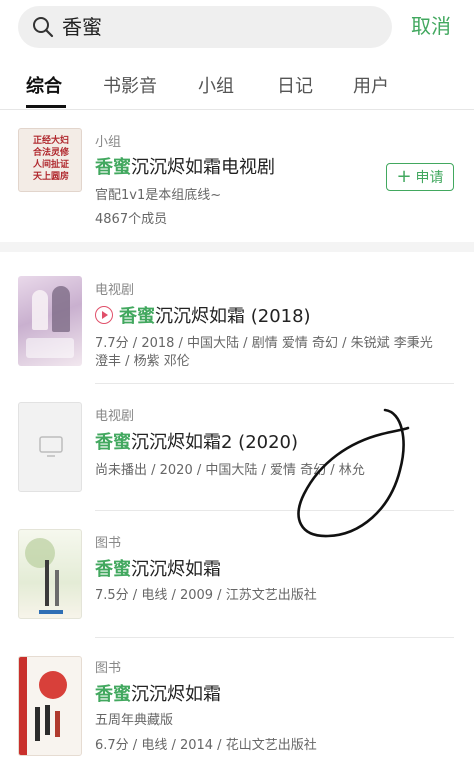 This screenshot has width=474, height=777. Describe the element at coordinates (50, 321) in the screenshot. I see `tv-poster` at that location.